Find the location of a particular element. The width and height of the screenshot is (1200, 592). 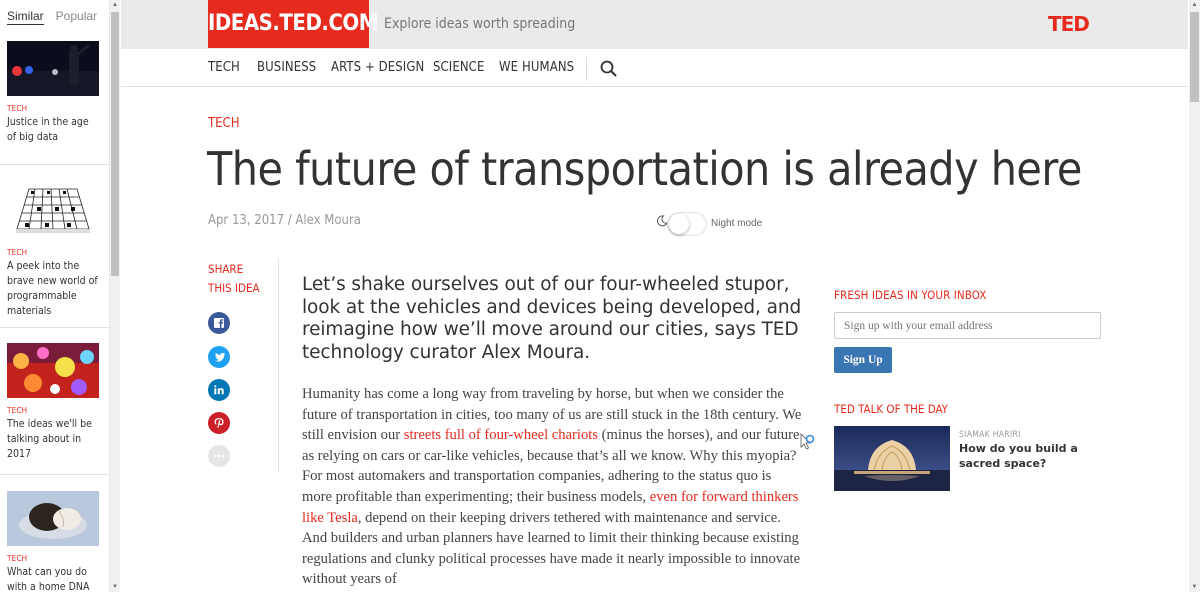

share-more-button is located at coordinates (219, 456).